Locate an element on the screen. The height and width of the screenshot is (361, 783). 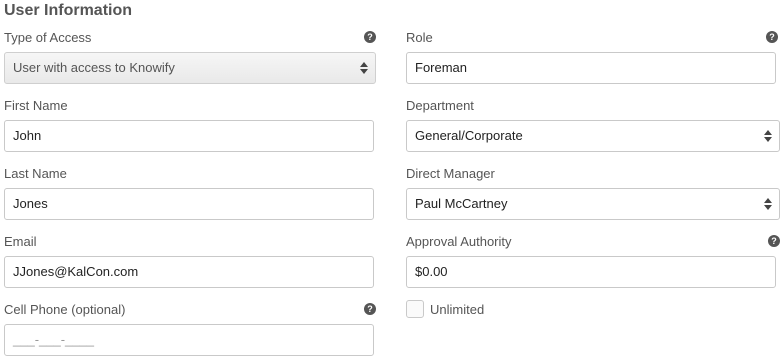
direct-manager-value: Paul McCartney is located at coordinates (461, 203).